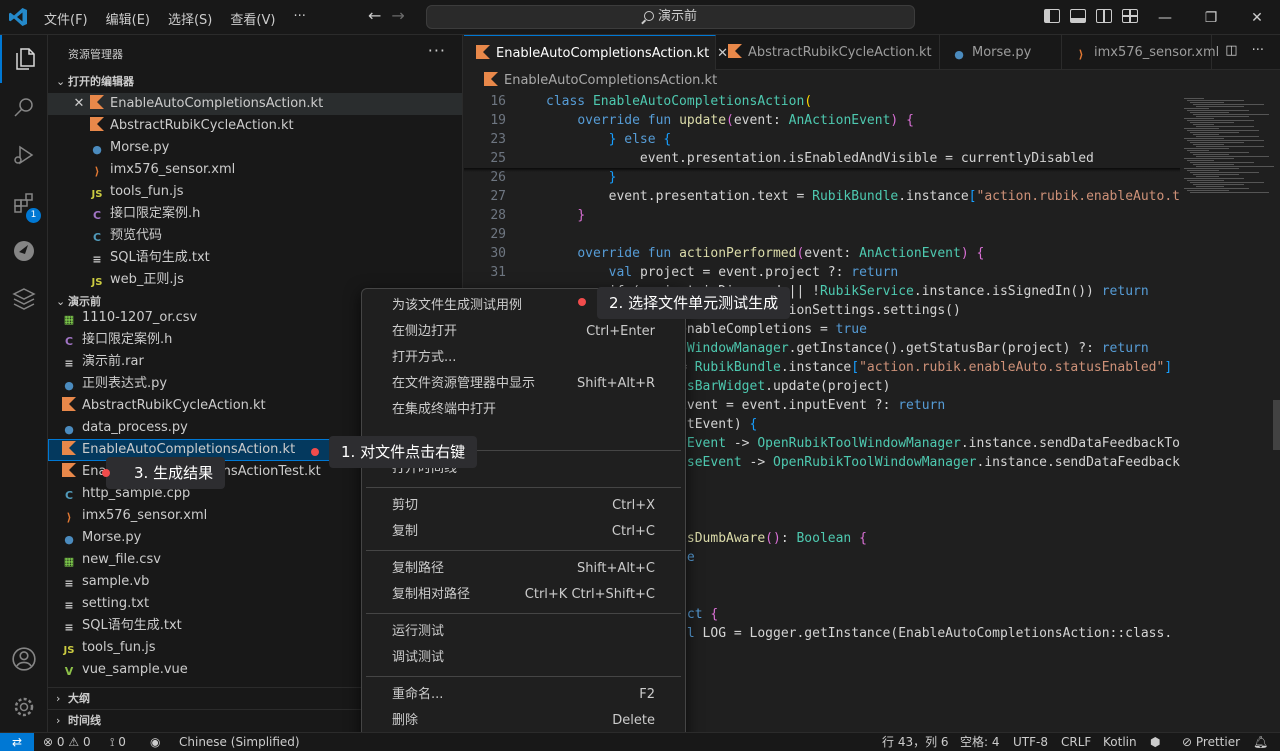 This screenshot has width=1280, height=751. Describe the element at coordinates (255, 192) in the screenshot. I see `open-editor-item: JS tools_fun.js` at that location.